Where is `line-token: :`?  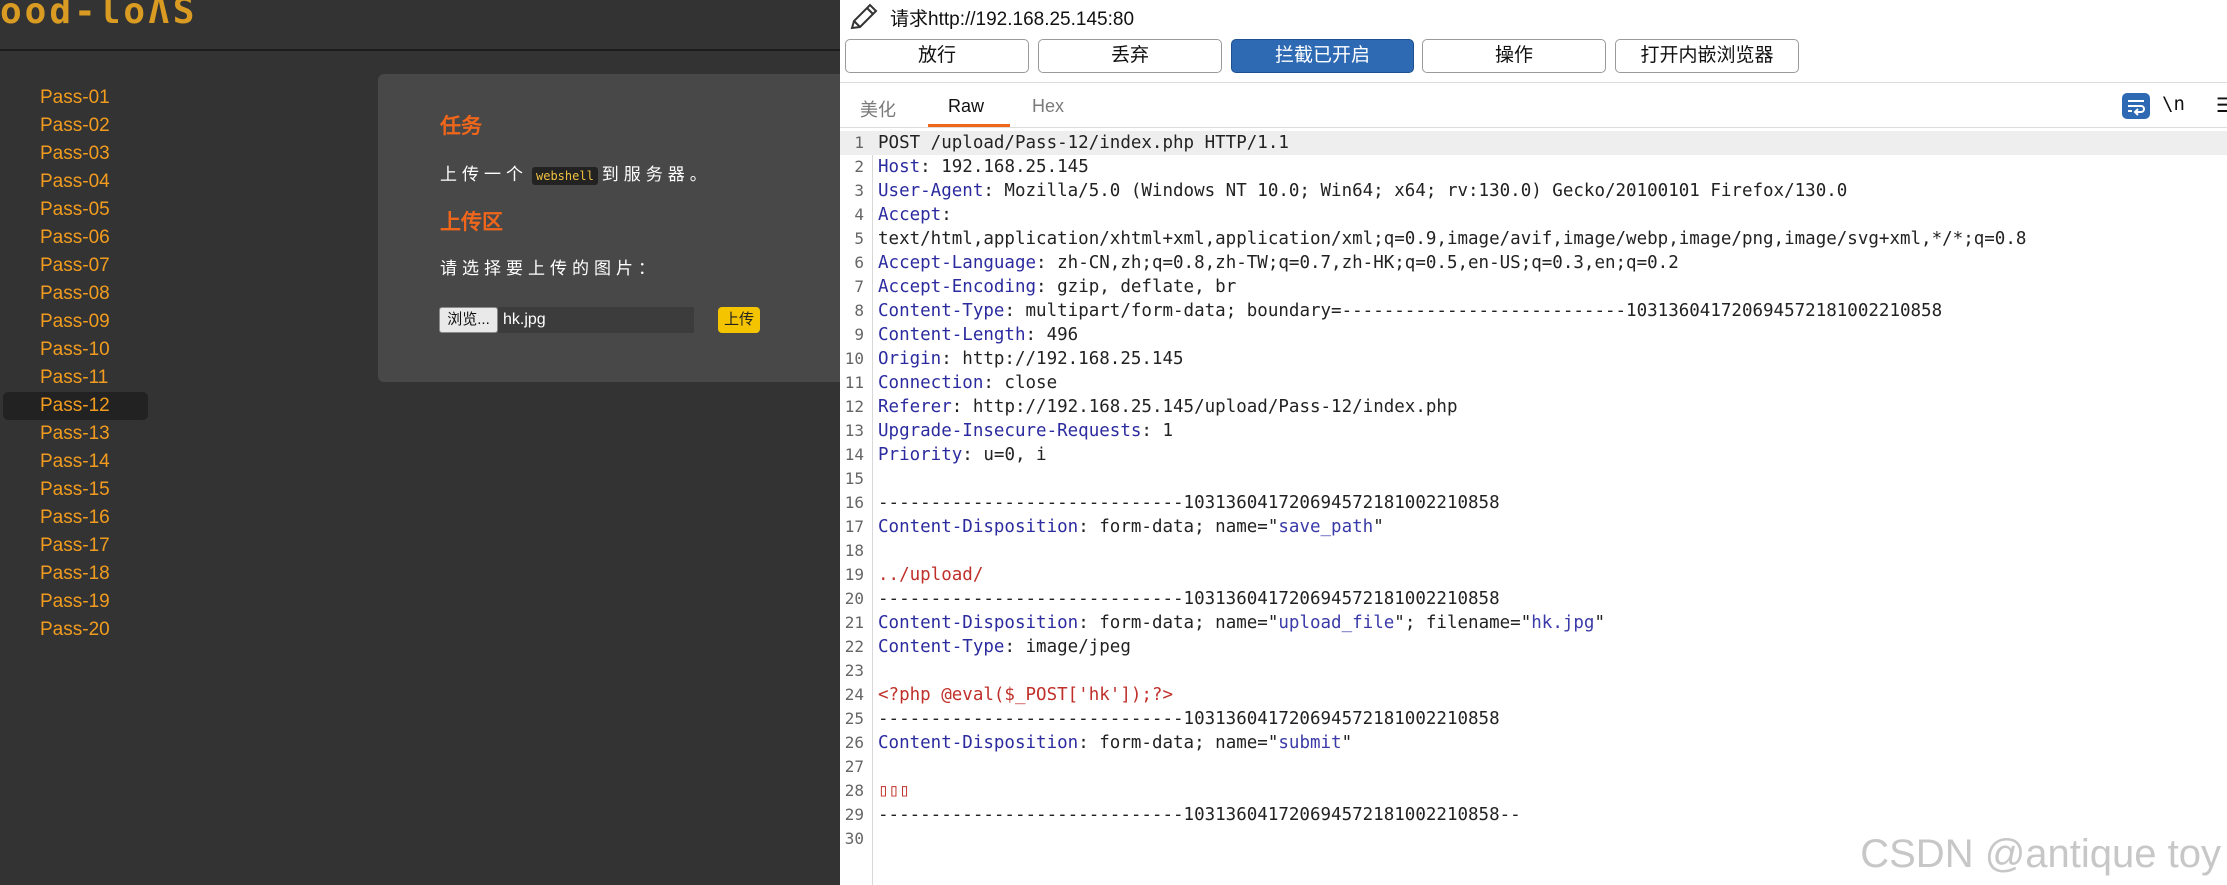 line-token: : is located at coordinates (946, 215).